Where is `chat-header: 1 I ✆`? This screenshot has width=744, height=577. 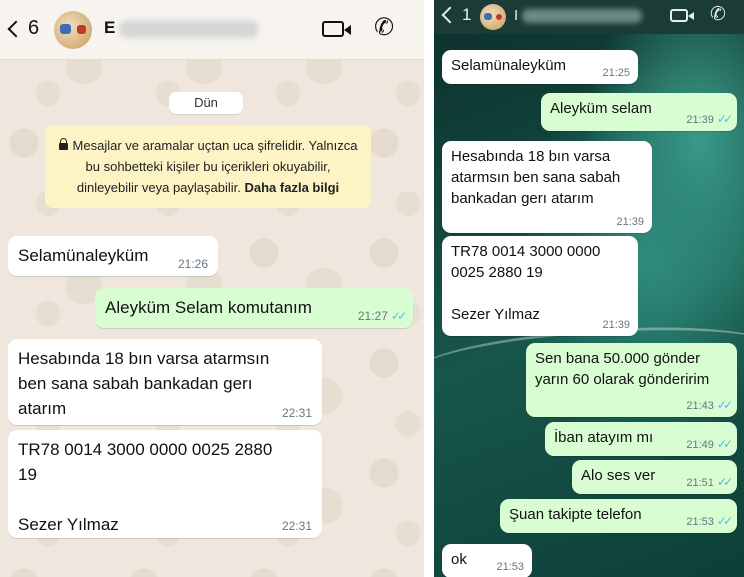 chat-header: 1 I ✆ is located at coordinates (589, 17).